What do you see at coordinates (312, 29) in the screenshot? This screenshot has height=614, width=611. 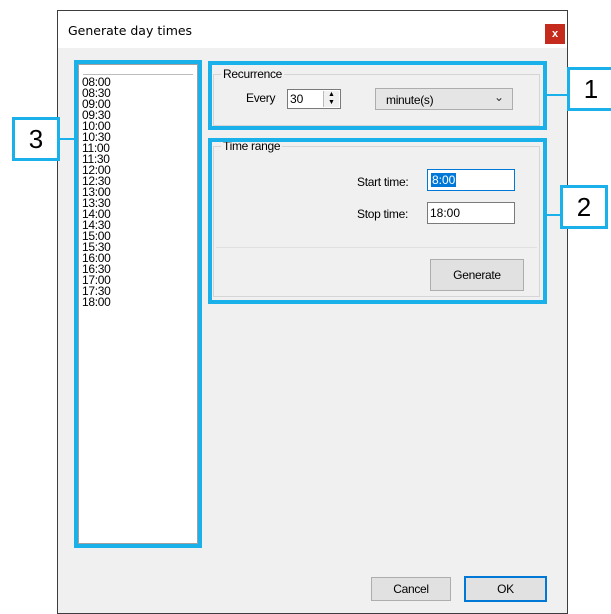 I see `title-bar: Generate day times x` at bounding box center [312, 29].